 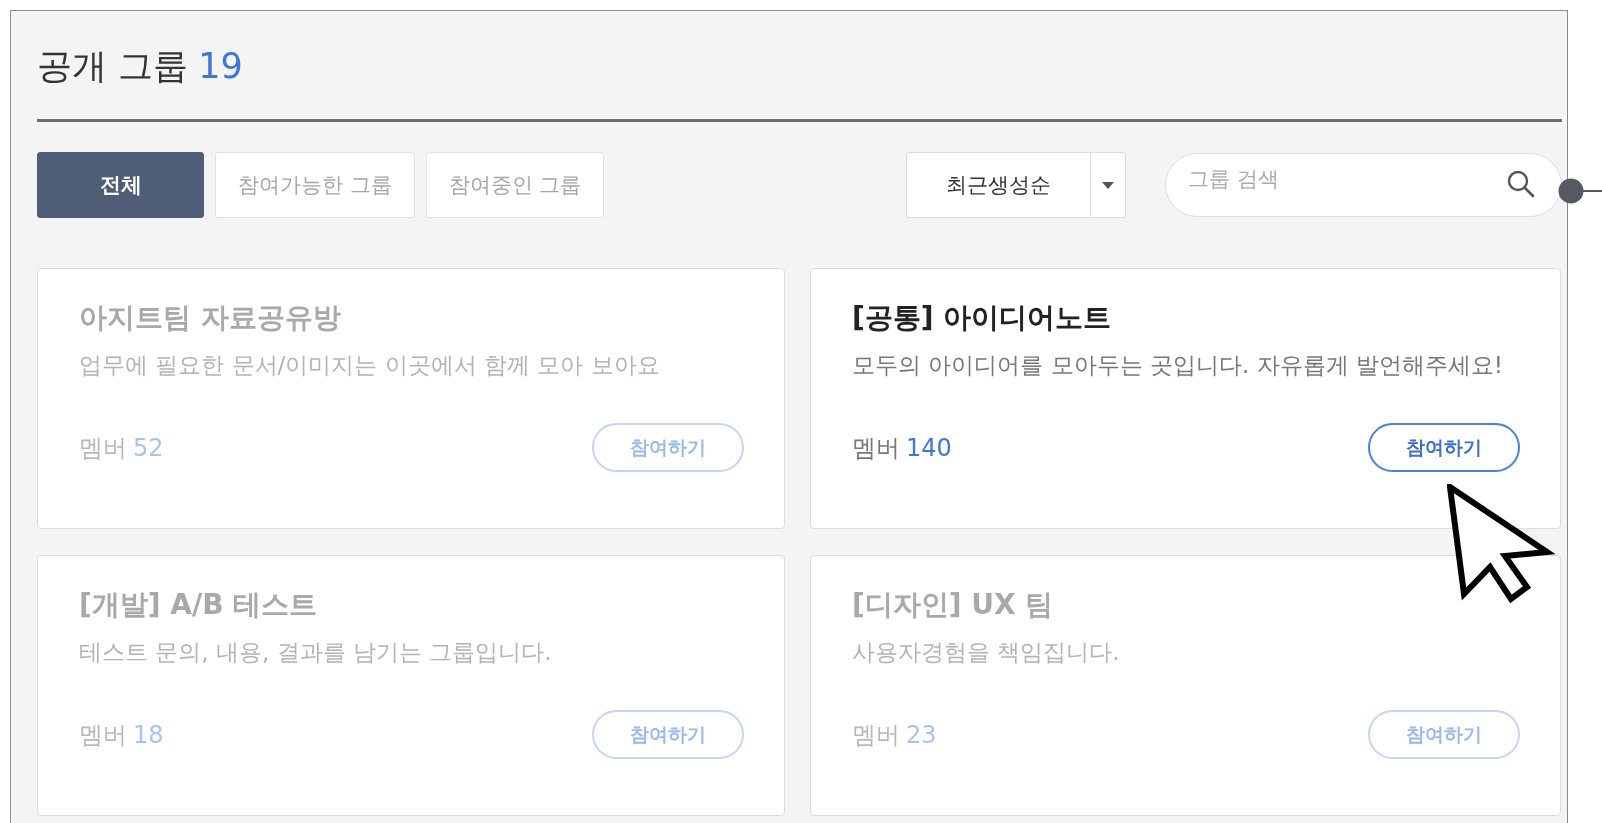 I want to click on search-icon, so click(x=1521, y=184).